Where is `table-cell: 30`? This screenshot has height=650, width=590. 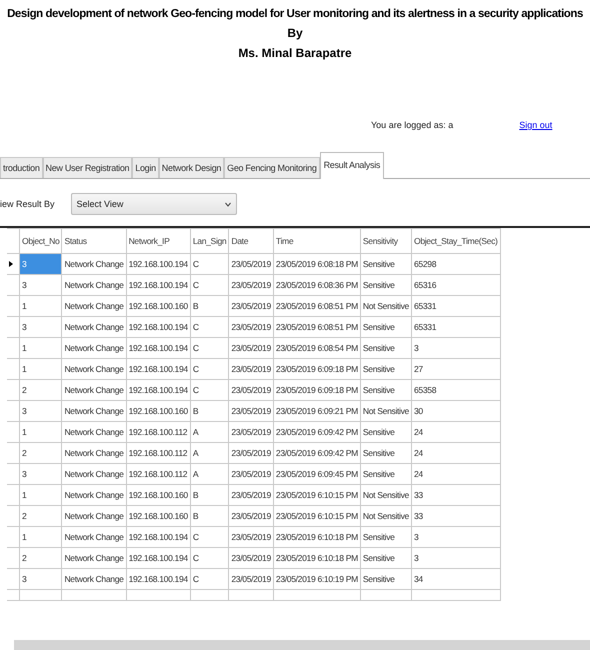 table-cell: 30 is located at coordinates (455, 411).